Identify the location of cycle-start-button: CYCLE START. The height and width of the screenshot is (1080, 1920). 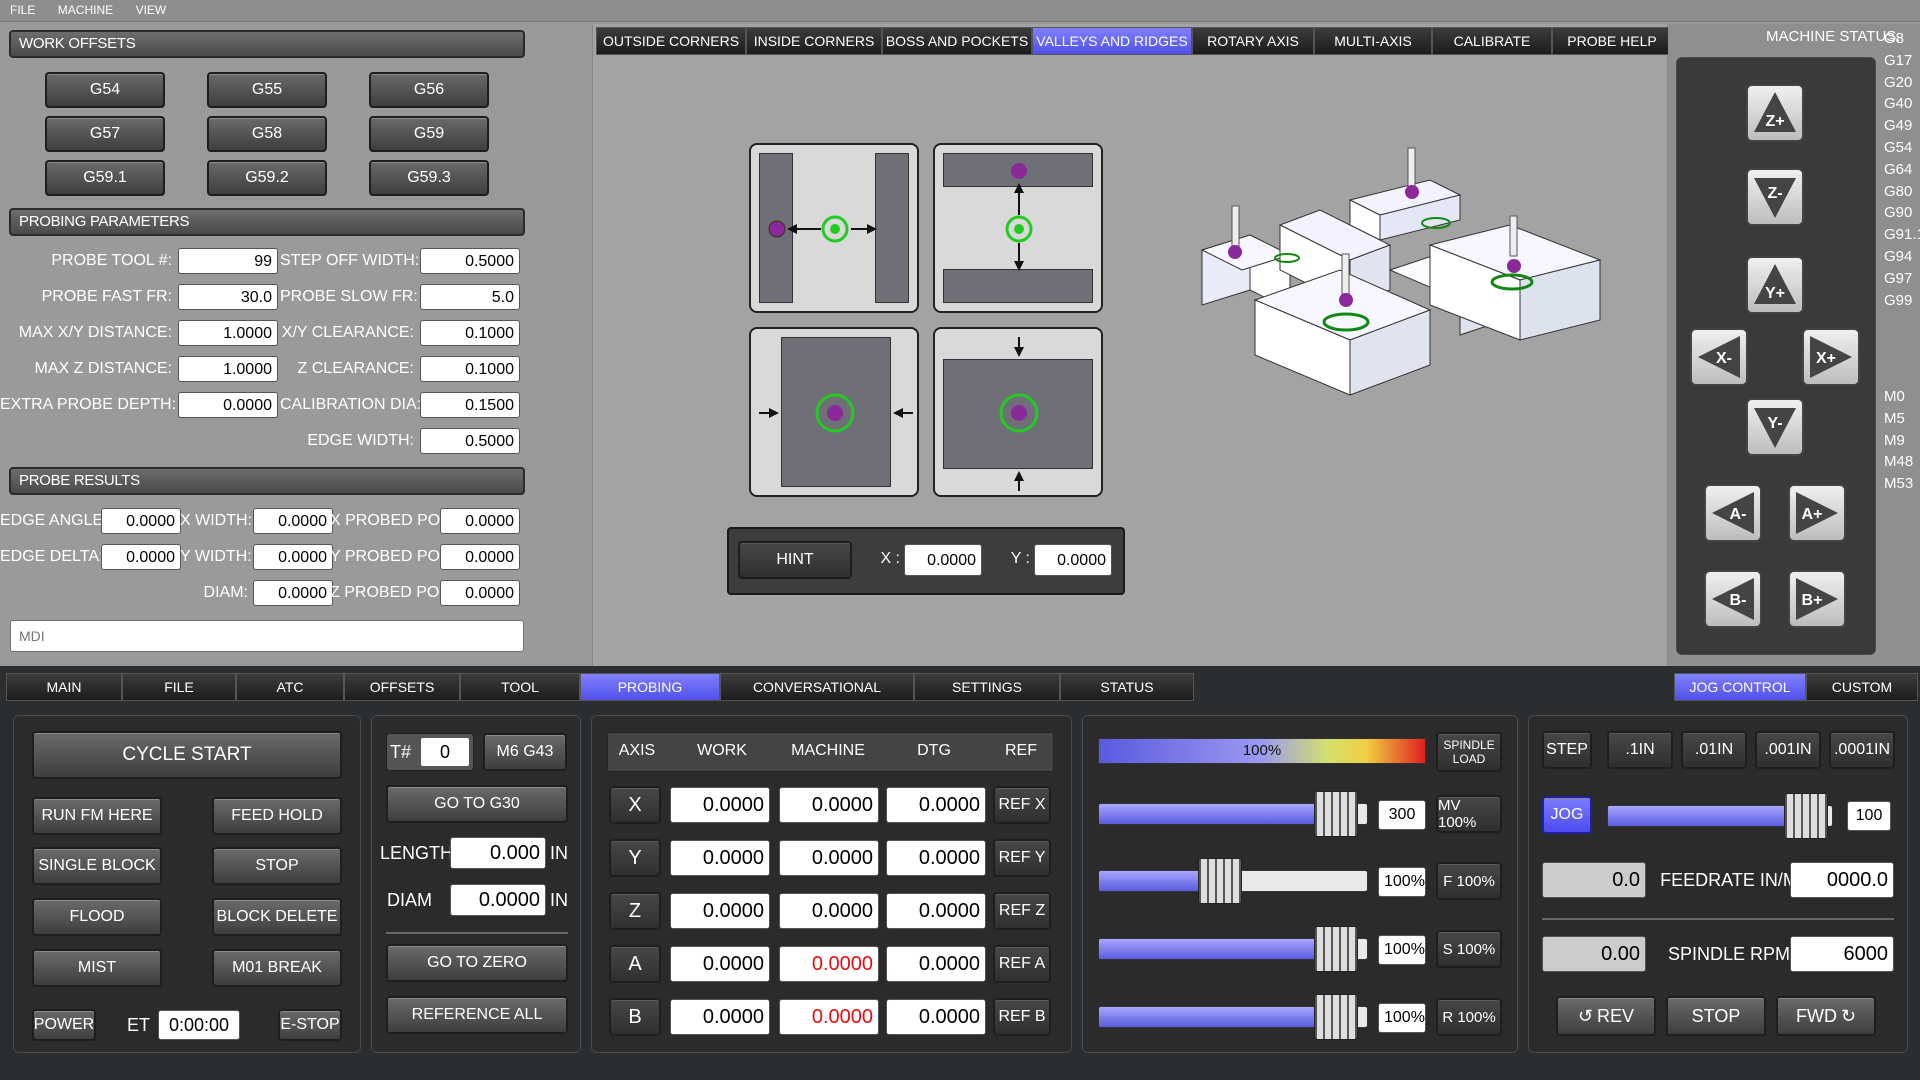
(187, 755).